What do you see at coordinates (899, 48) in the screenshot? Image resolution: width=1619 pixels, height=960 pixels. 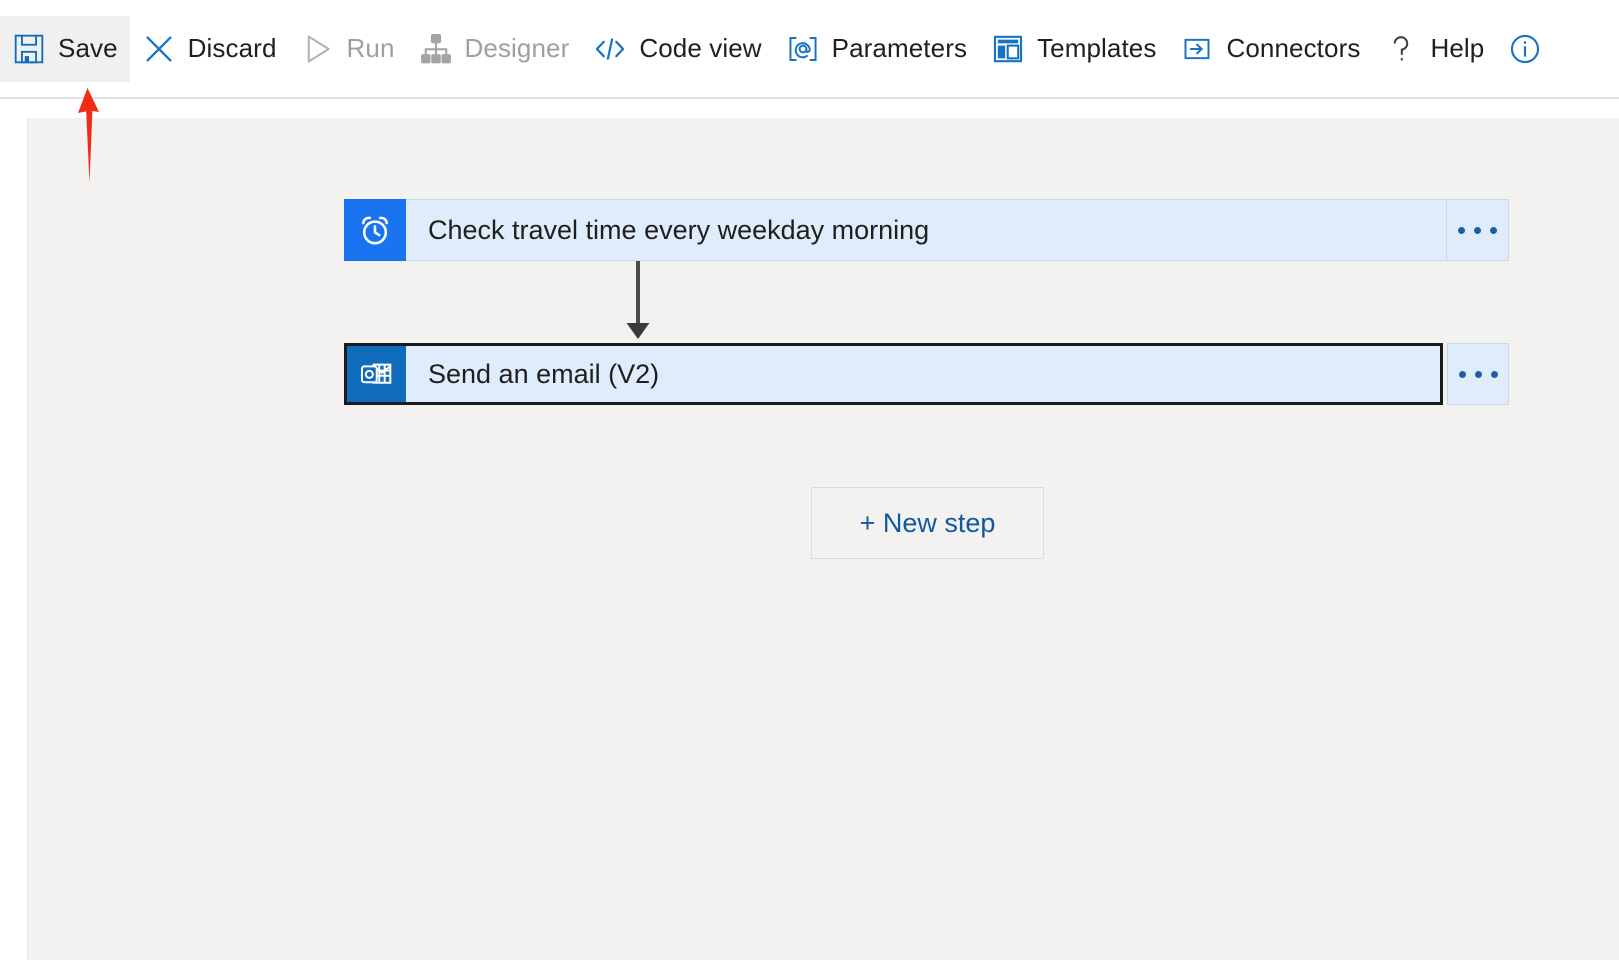 I see `parameters-button-label: Parameters` at bounding box center [899, 48].